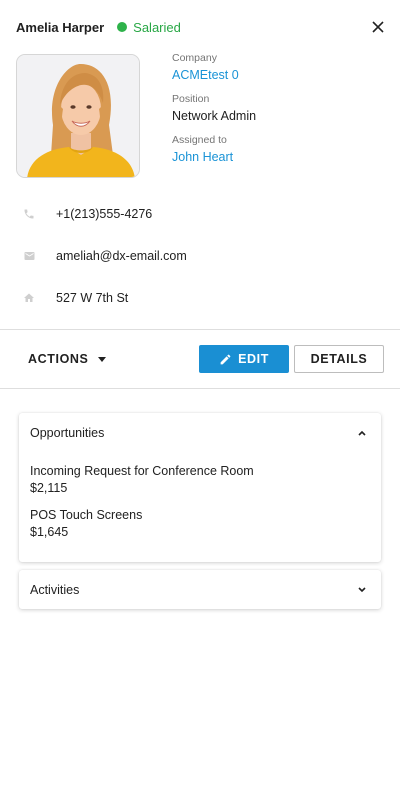 The height and width of the screenshot is (800, 400). I want to click on address-row: 527 W 7th St, so click(202, 298).